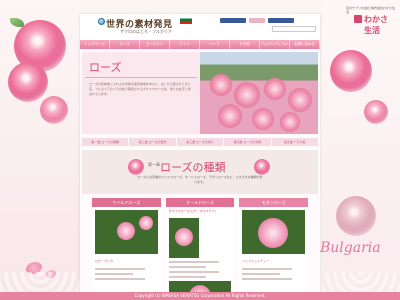  What do you see at coordinates (275, 47) in the screenshot?
I see `nav-item-about: ブルガリアについて` at bounding box center [275, 47].